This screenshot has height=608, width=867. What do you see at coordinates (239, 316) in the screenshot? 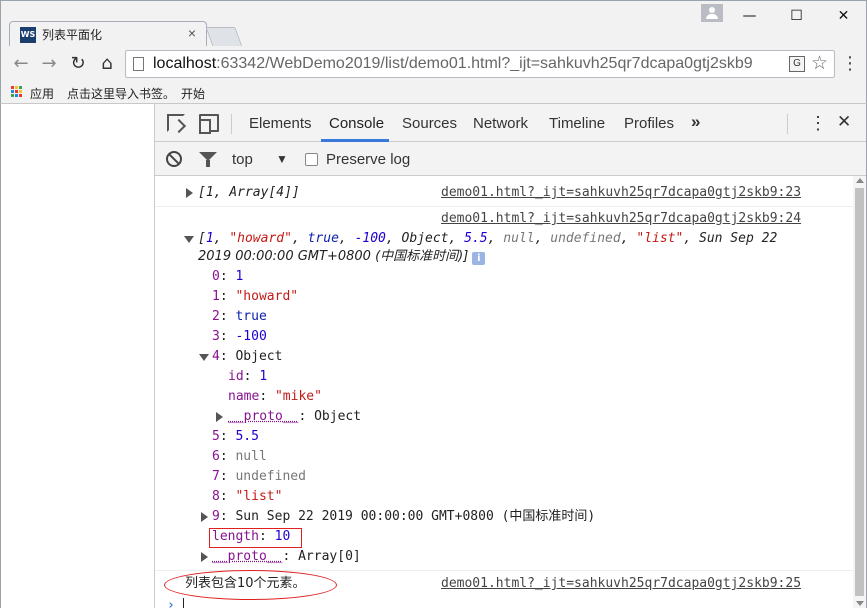
I see `array-item: 2: true` at bounding box center [239, 316].